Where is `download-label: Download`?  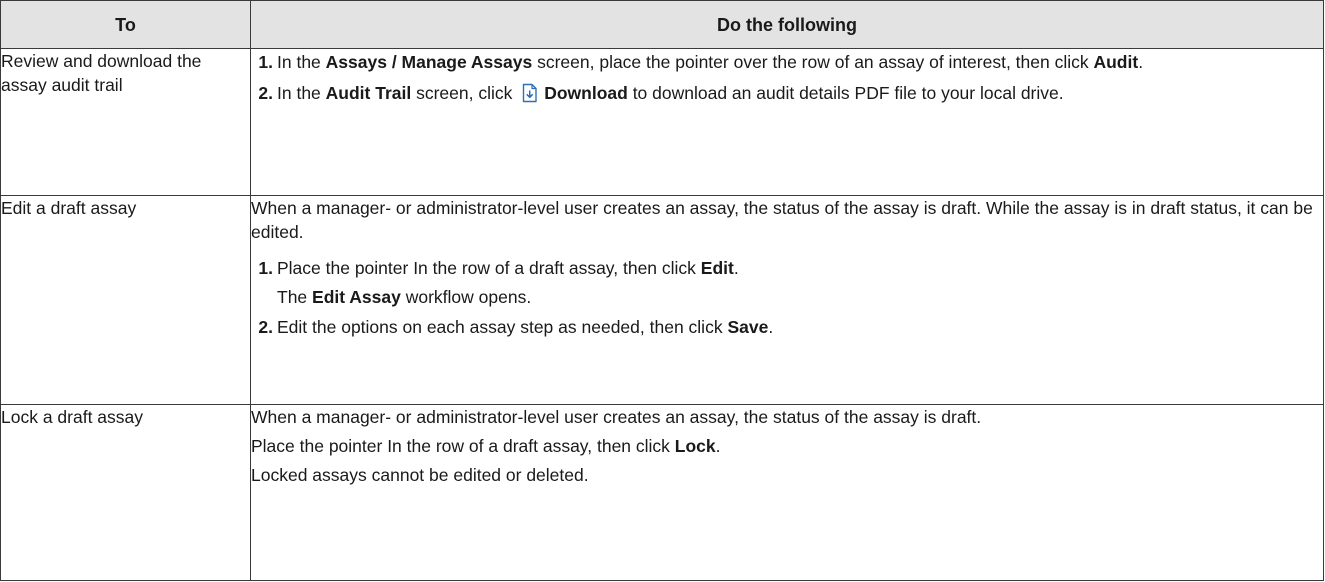 download-label: Download is located at coordinates (586, 93).